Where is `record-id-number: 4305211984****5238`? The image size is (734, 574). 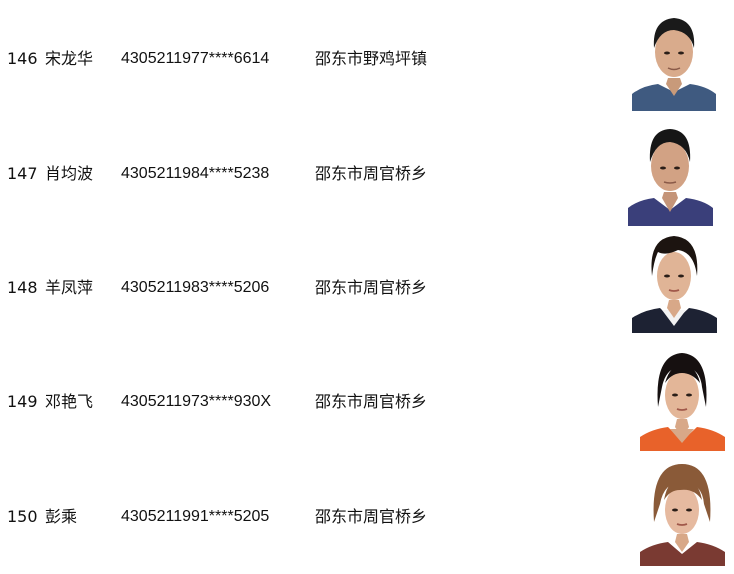 record-id-number: 4305211984****5238 is located at coordinates (195, 173).